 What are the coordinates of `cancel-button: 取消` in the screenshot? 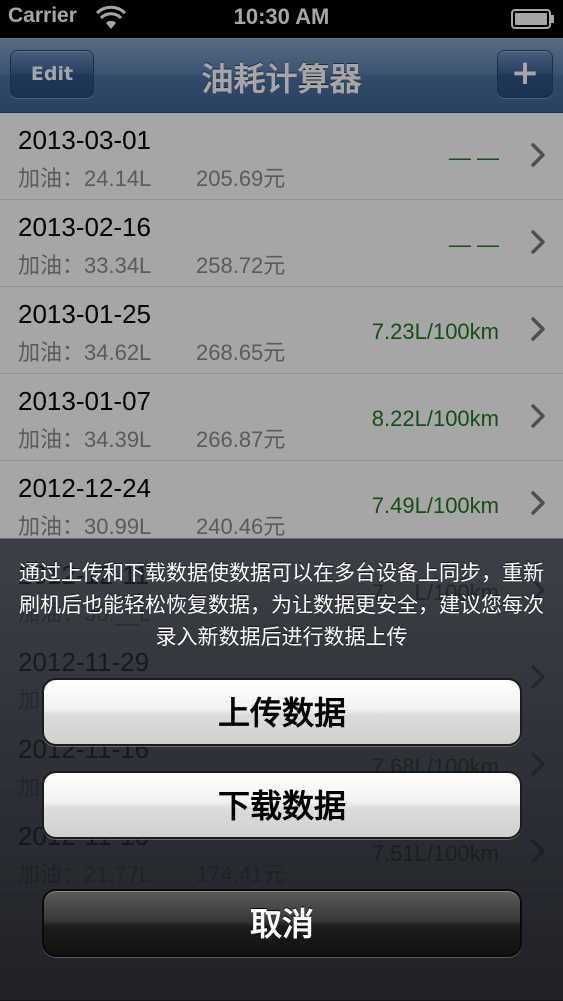 It's located at (282, 923).